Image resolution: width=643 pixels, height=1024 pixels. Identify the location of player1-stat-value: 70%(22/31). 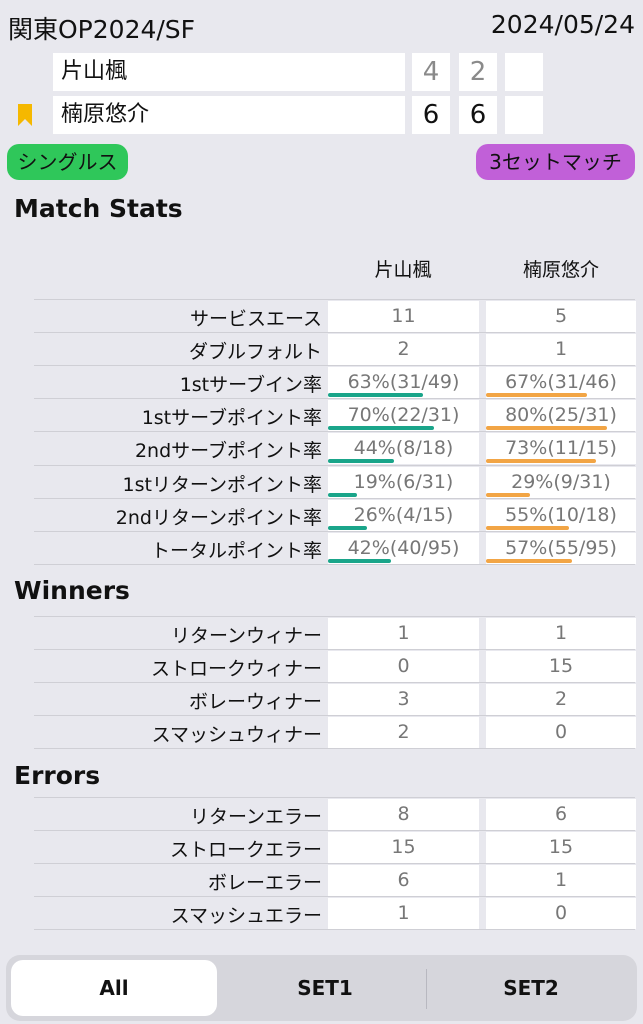
(403, 416).